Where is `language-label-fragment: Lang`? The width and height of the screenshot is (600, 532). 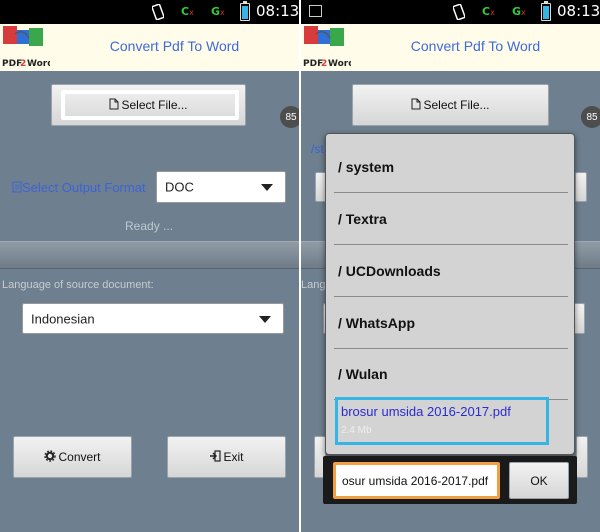 language-label-fragment: Lang is located at coordinates (313, 285).